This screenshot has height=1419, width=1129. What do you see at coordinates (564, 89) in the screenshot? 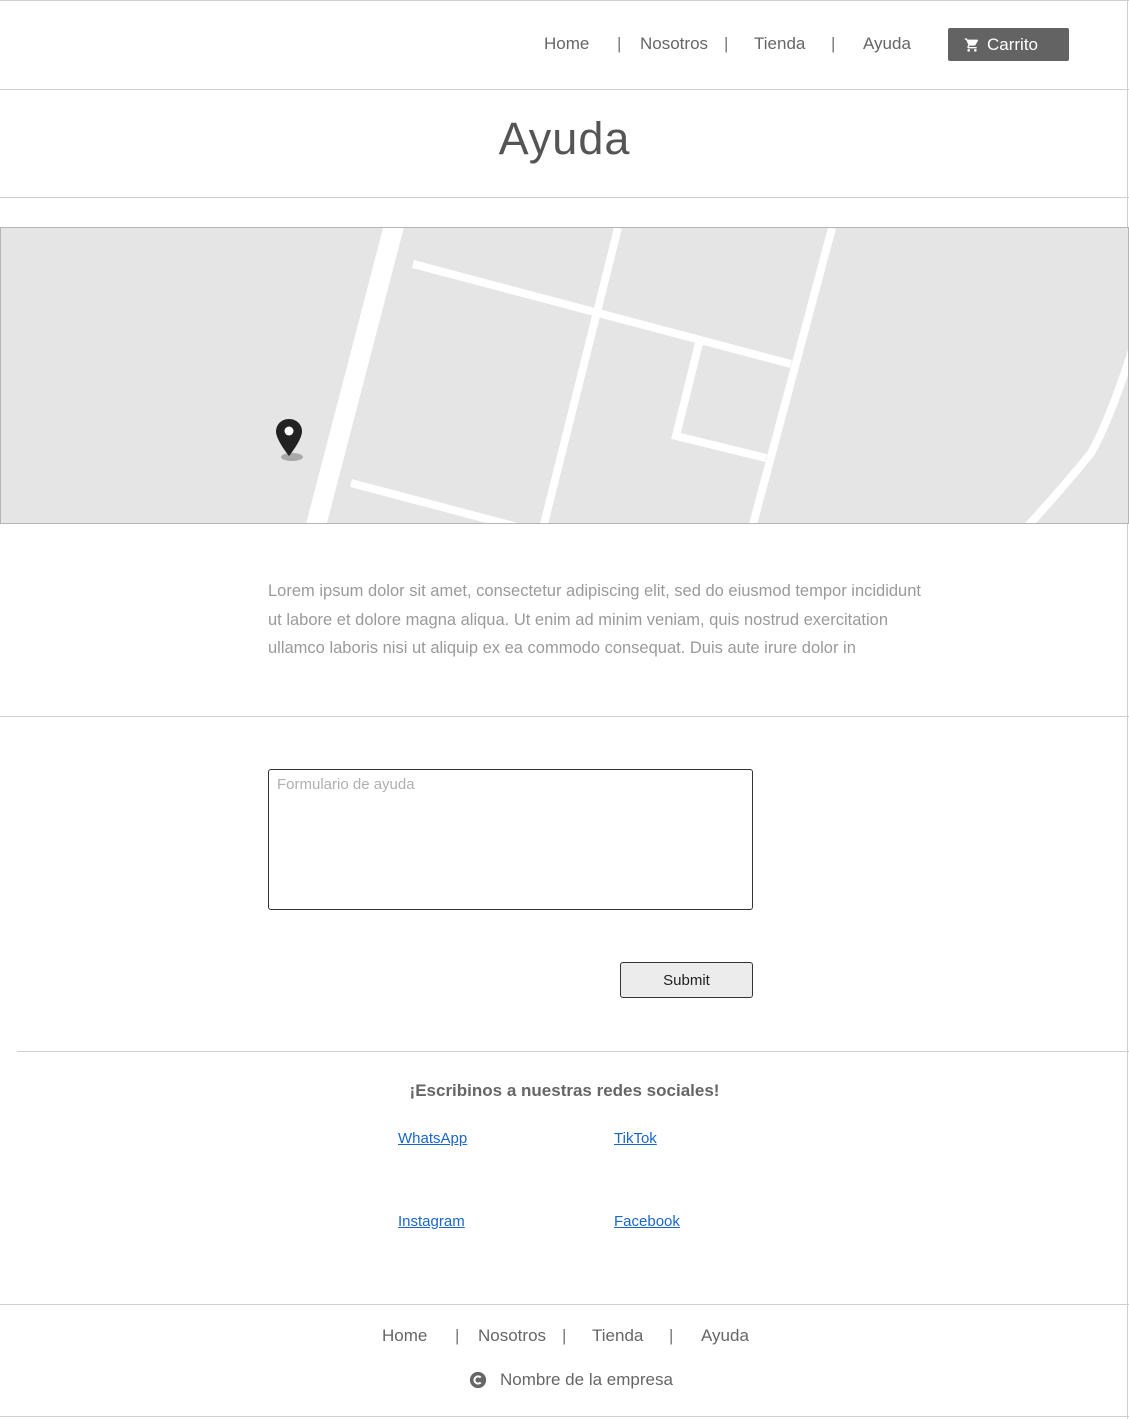
I see `header-divider` at bounding box center [564, 89].